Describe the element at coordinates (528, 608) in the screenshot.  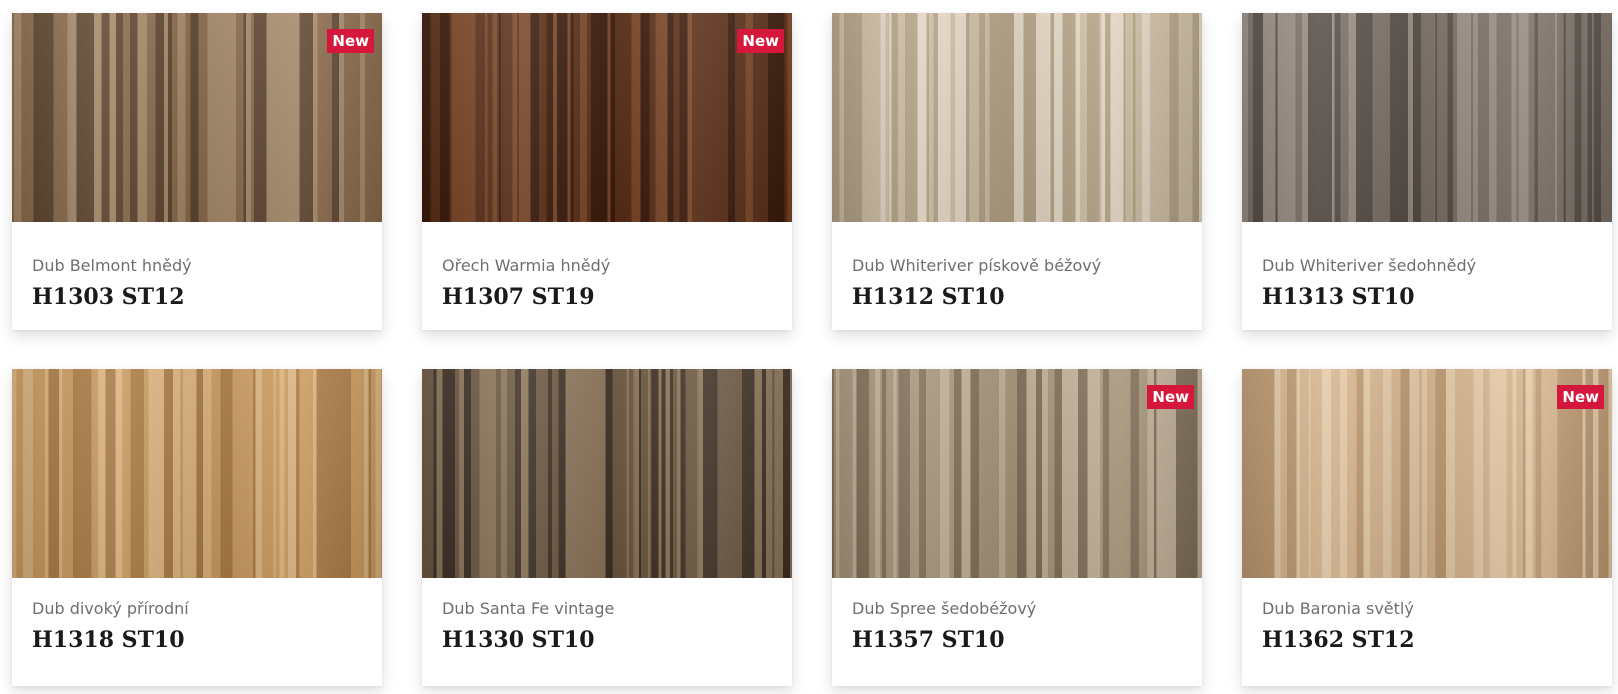
I see `product-name: Dub Santa Fe vintage` at that location.